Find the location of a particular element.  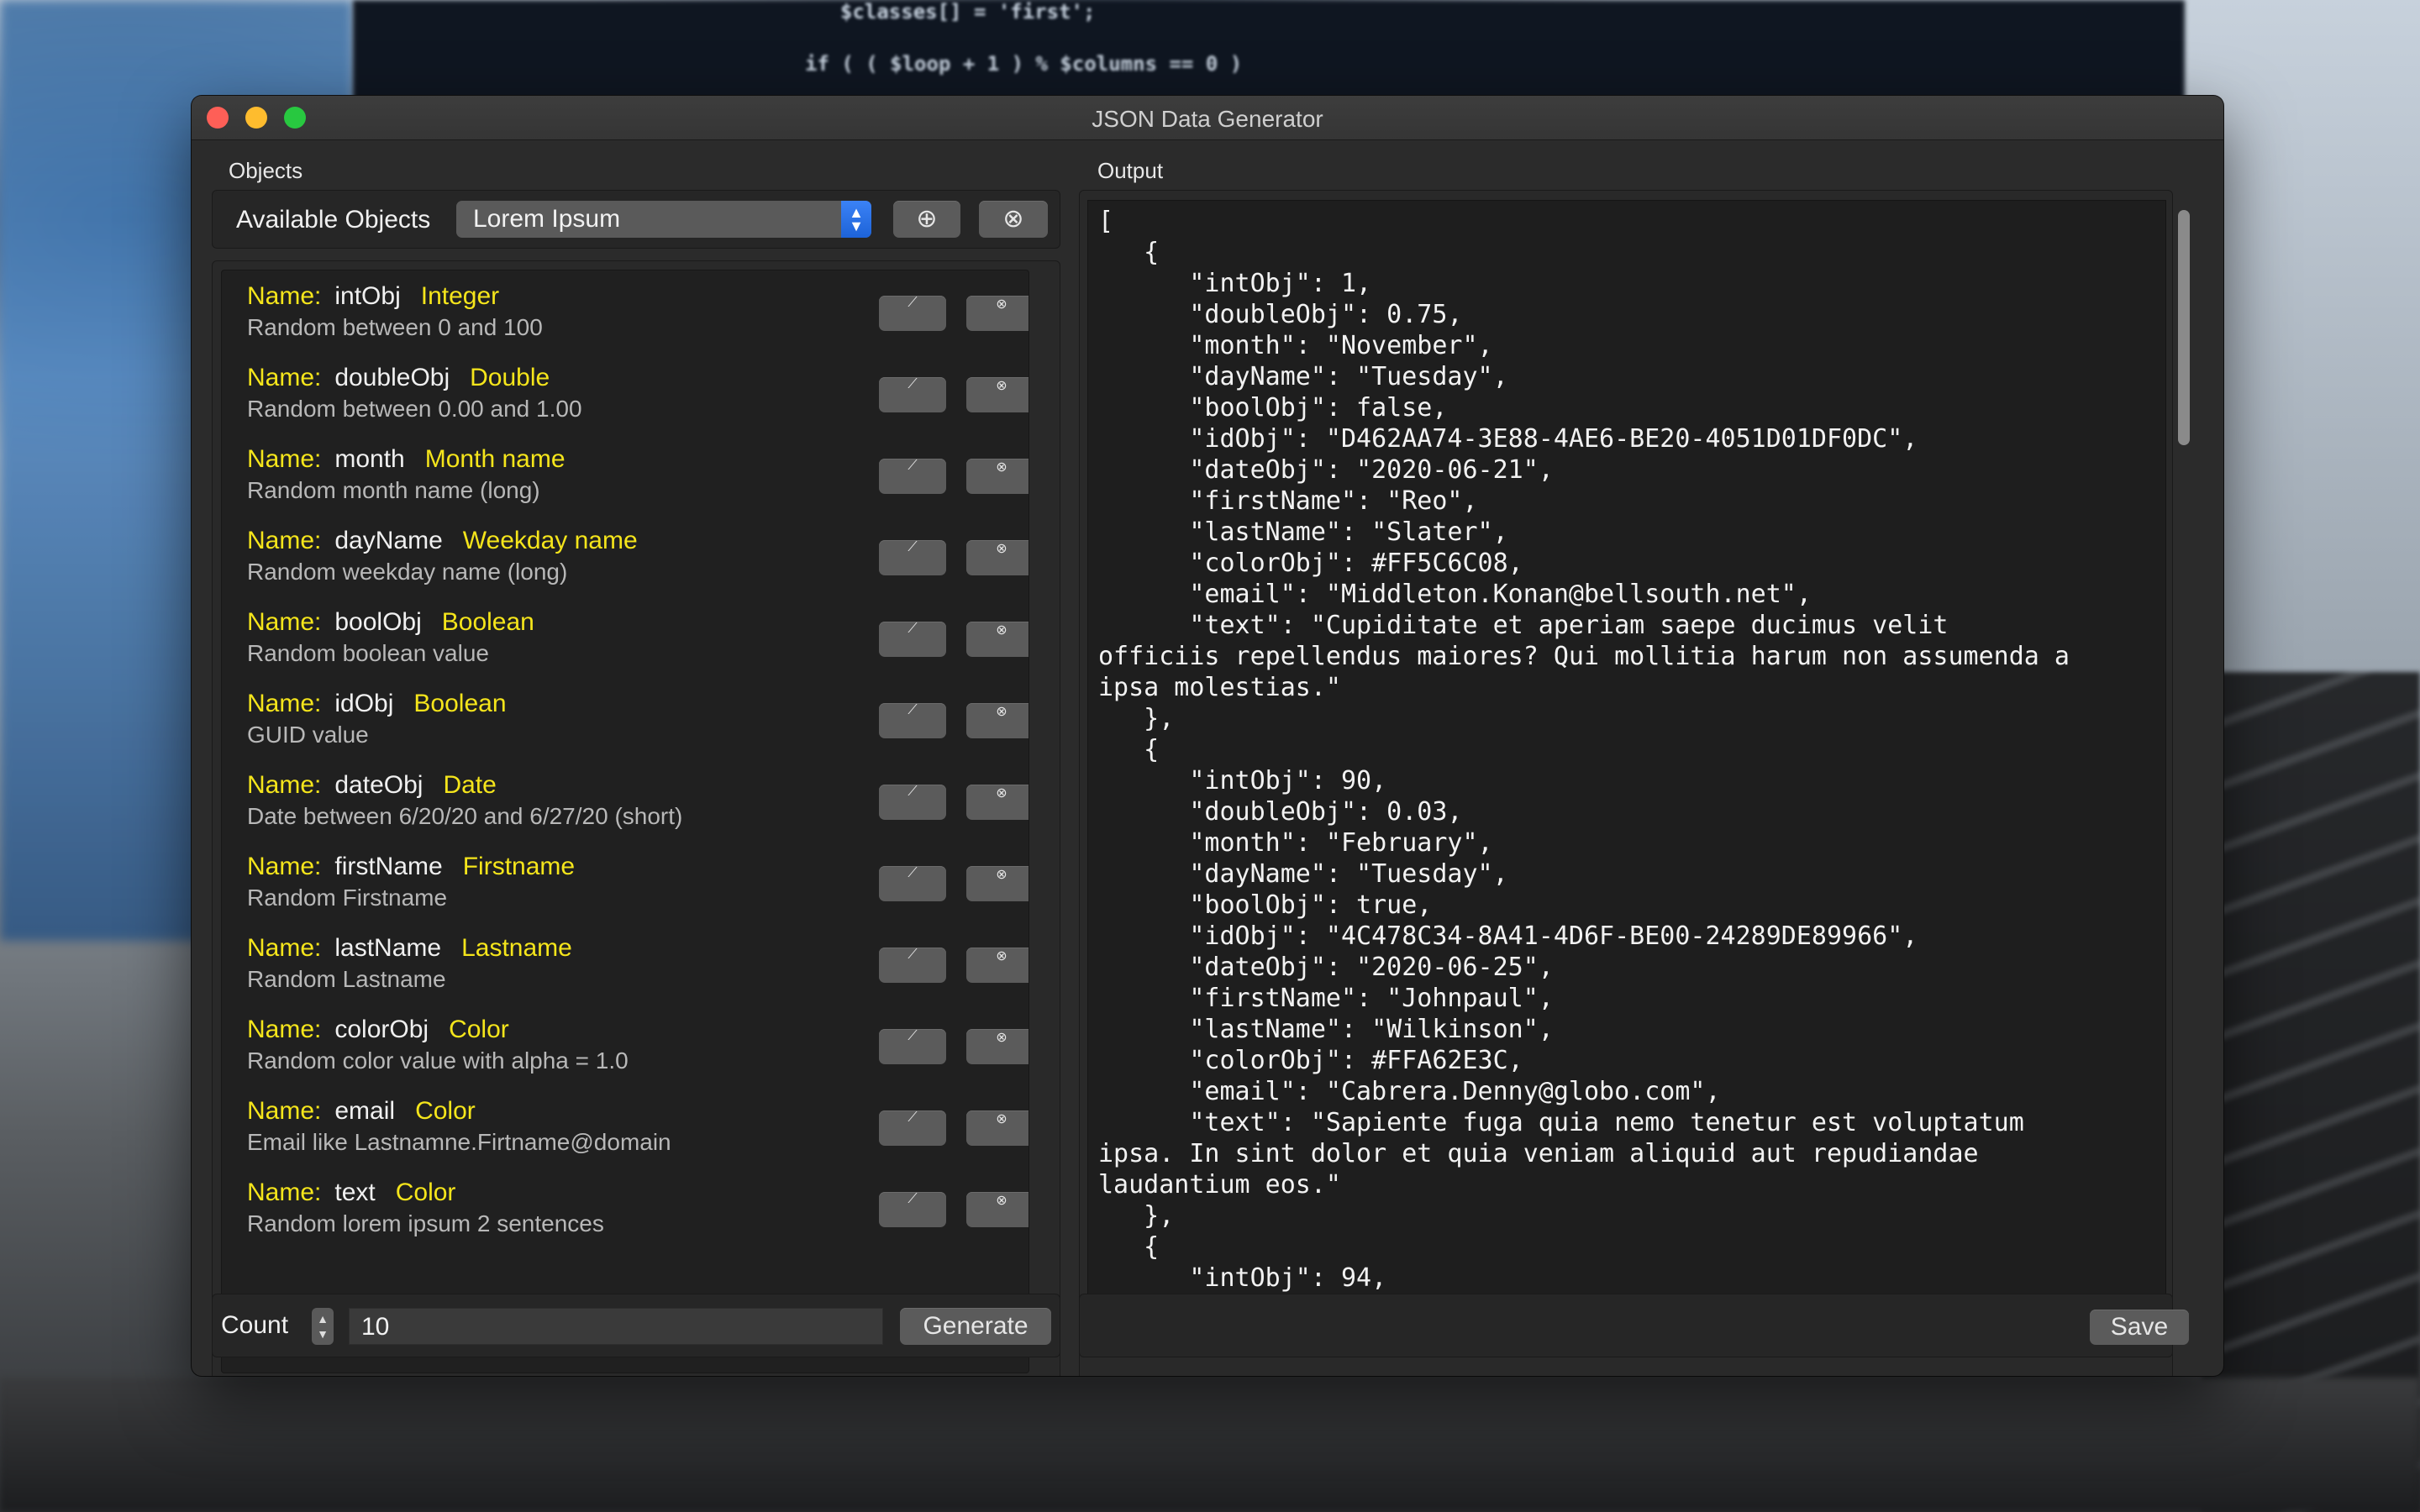

item-description: Random between 0.00 and 1.00 is located at coordinates (414, 409).